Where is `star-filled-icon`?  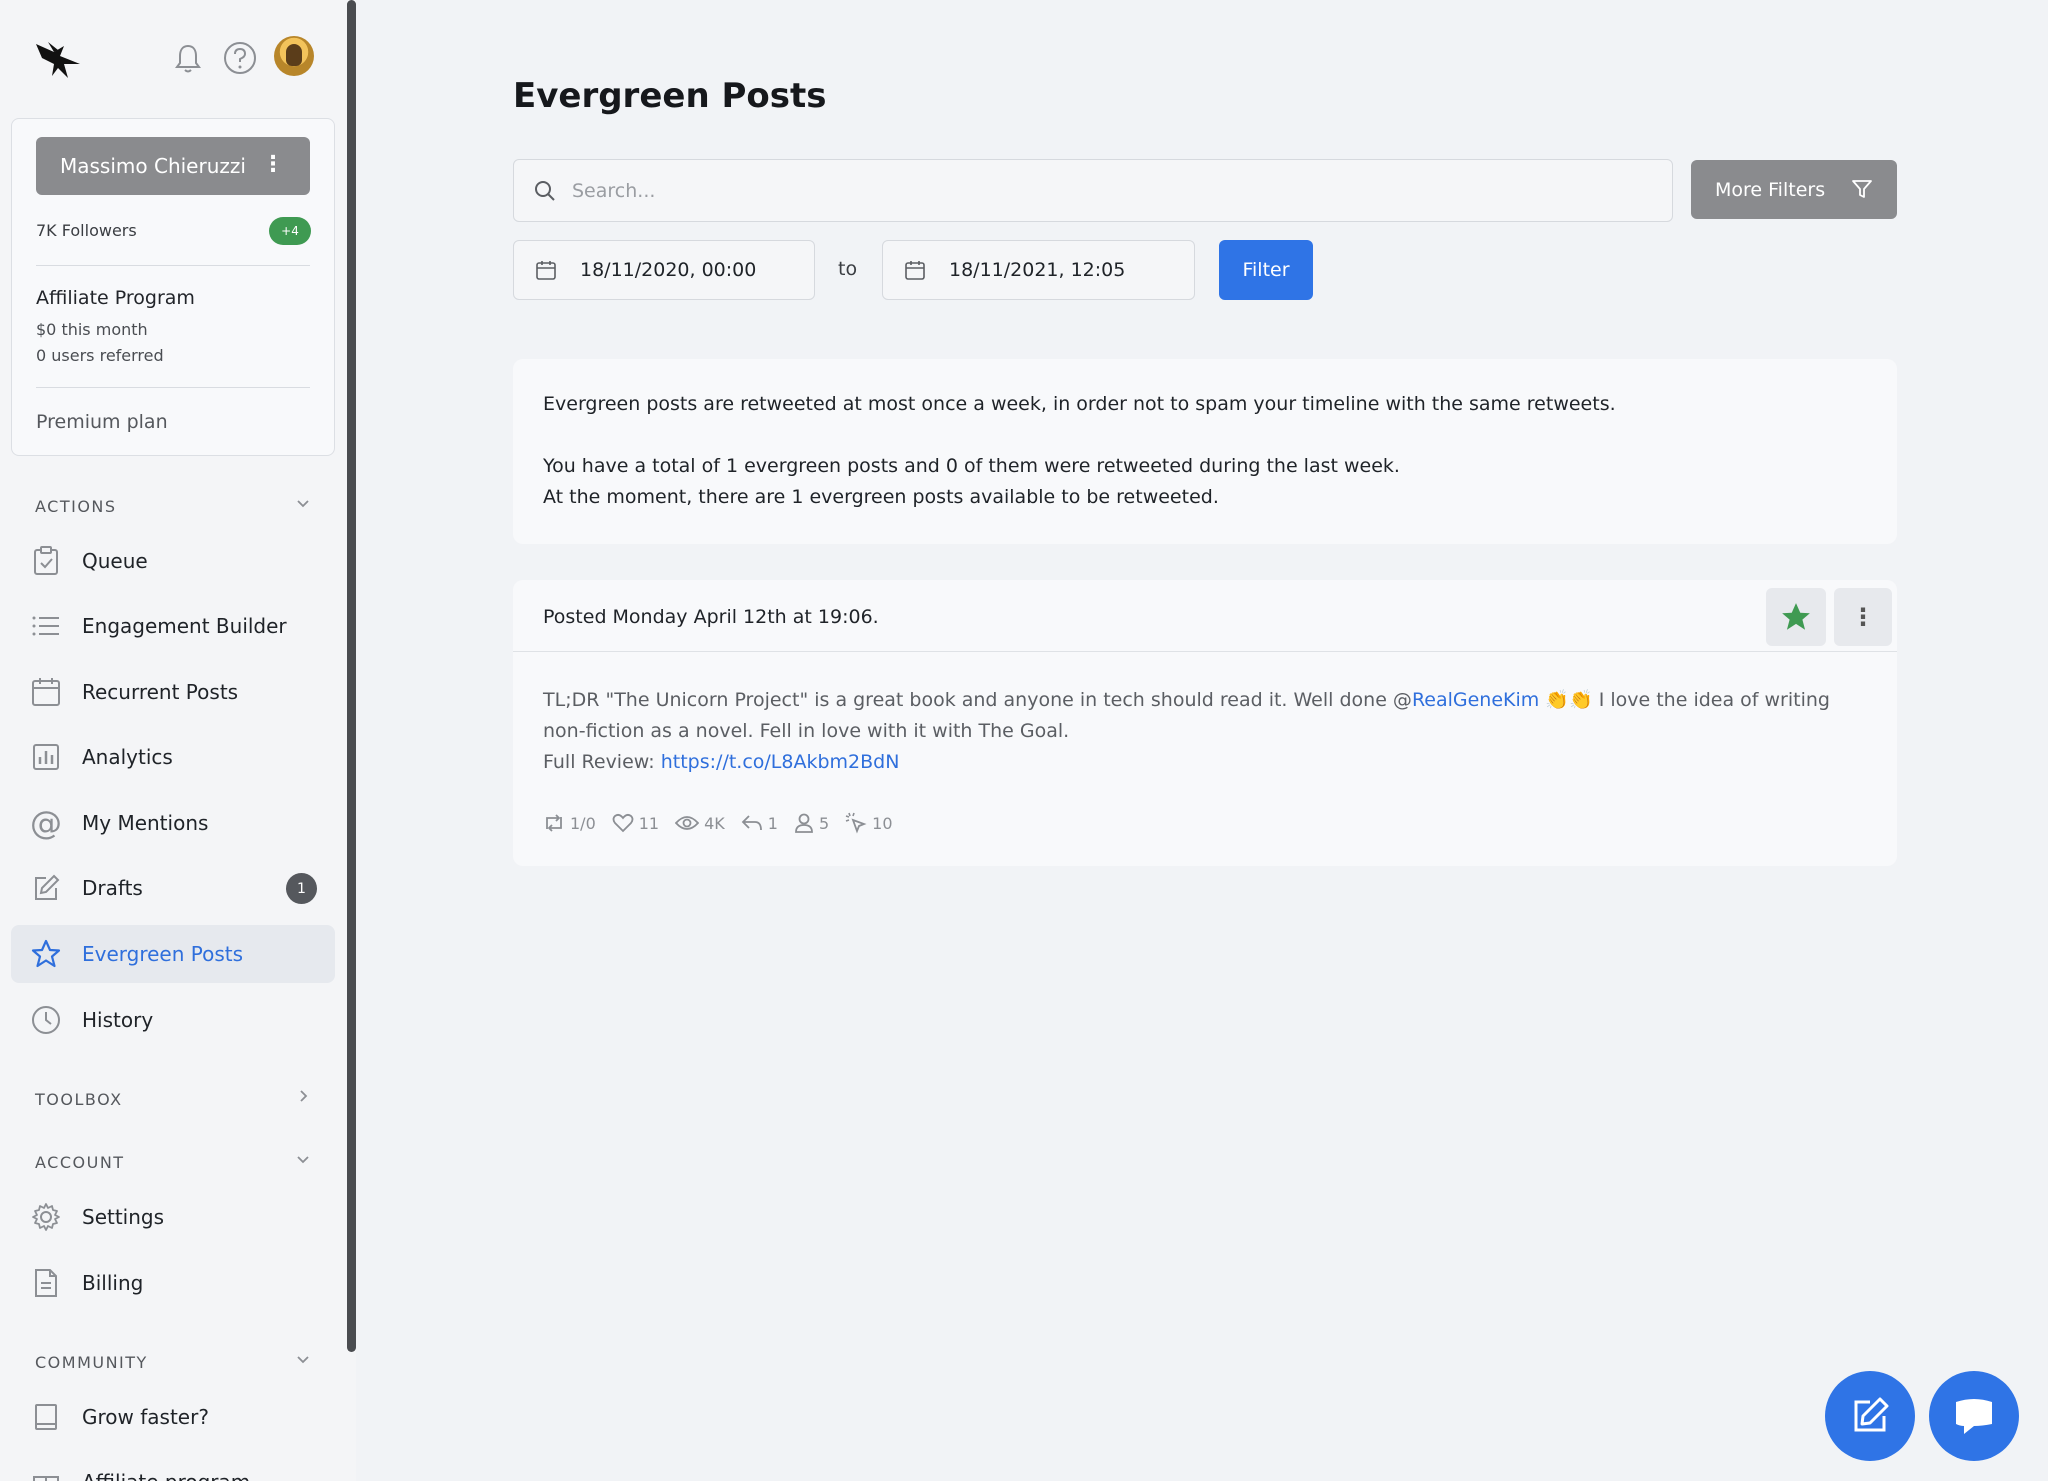 star-filled-icon is located at coordinates (1796, 616).